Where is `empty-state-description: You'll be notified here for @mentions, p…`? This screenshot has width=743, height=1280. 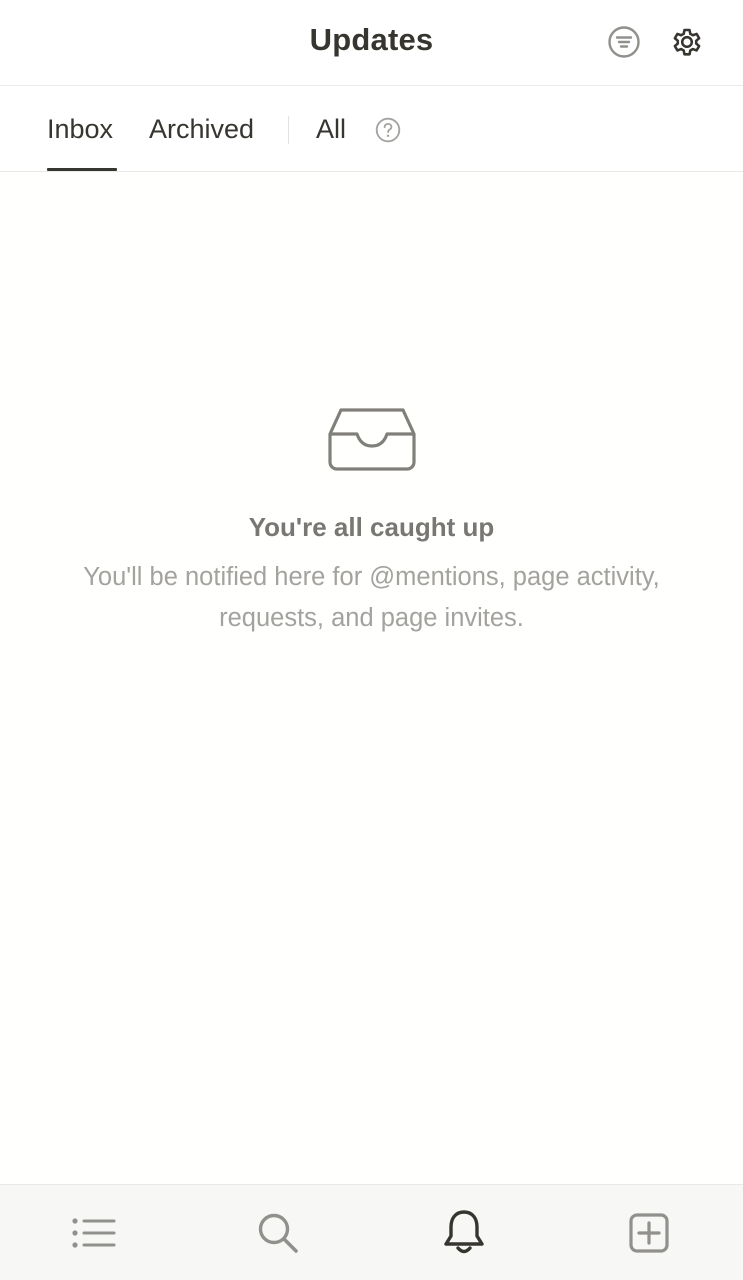
empty-state-description: You'll be notified here for @mentions, p… is located at coordinates (371, 598).